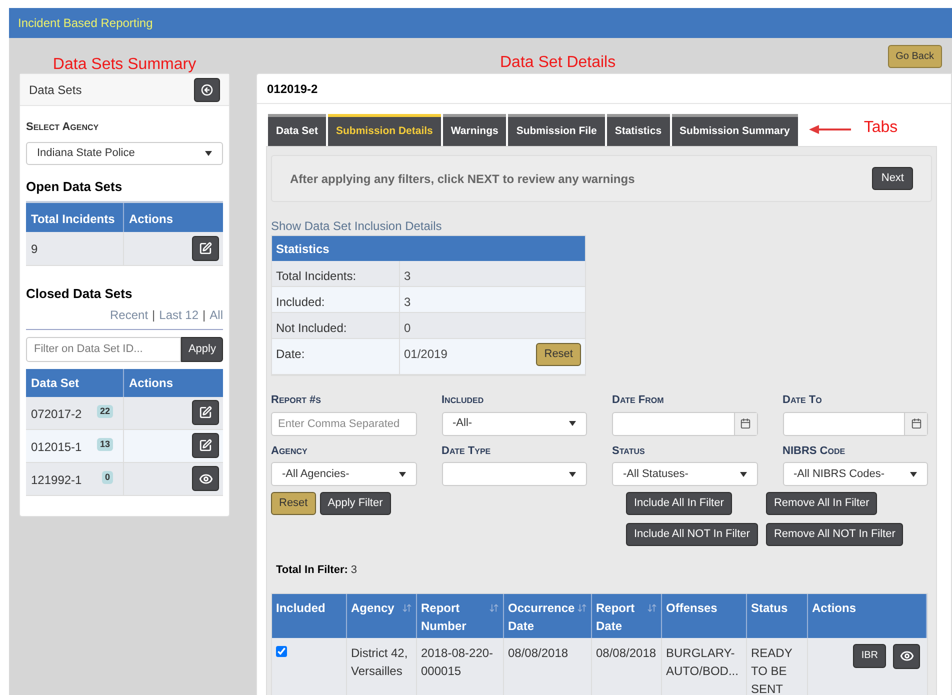 This screenshot has width=952, height=695. Describe the element at coordinates (556, 130) in the screenshot. I see `tab: Submission File` at that location.